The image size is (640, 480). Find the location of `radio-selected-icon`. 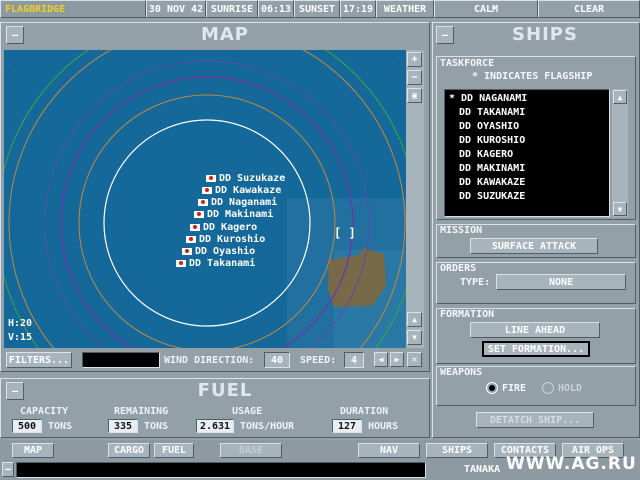

radio-selected-icon is located at coordinates (492, 388).